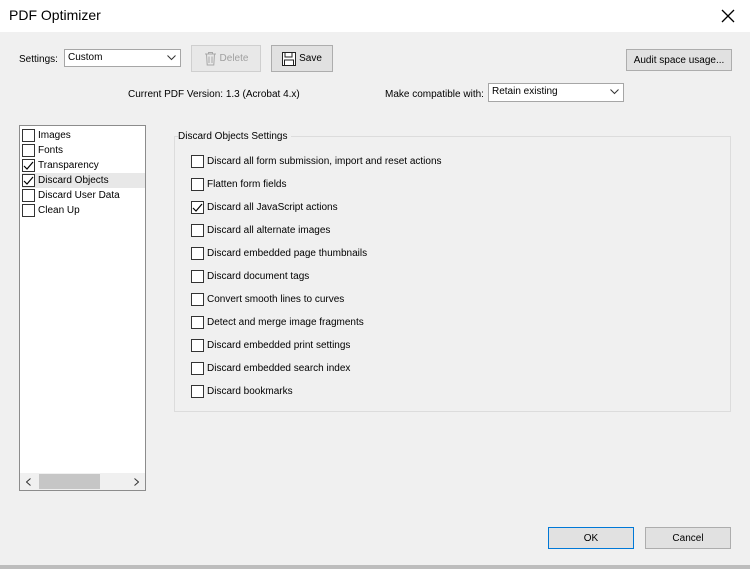  What do you see at coordinates (38, 59) in the screenshot?
I see `settings-label: Settings:` at bounding box center [38, 59].